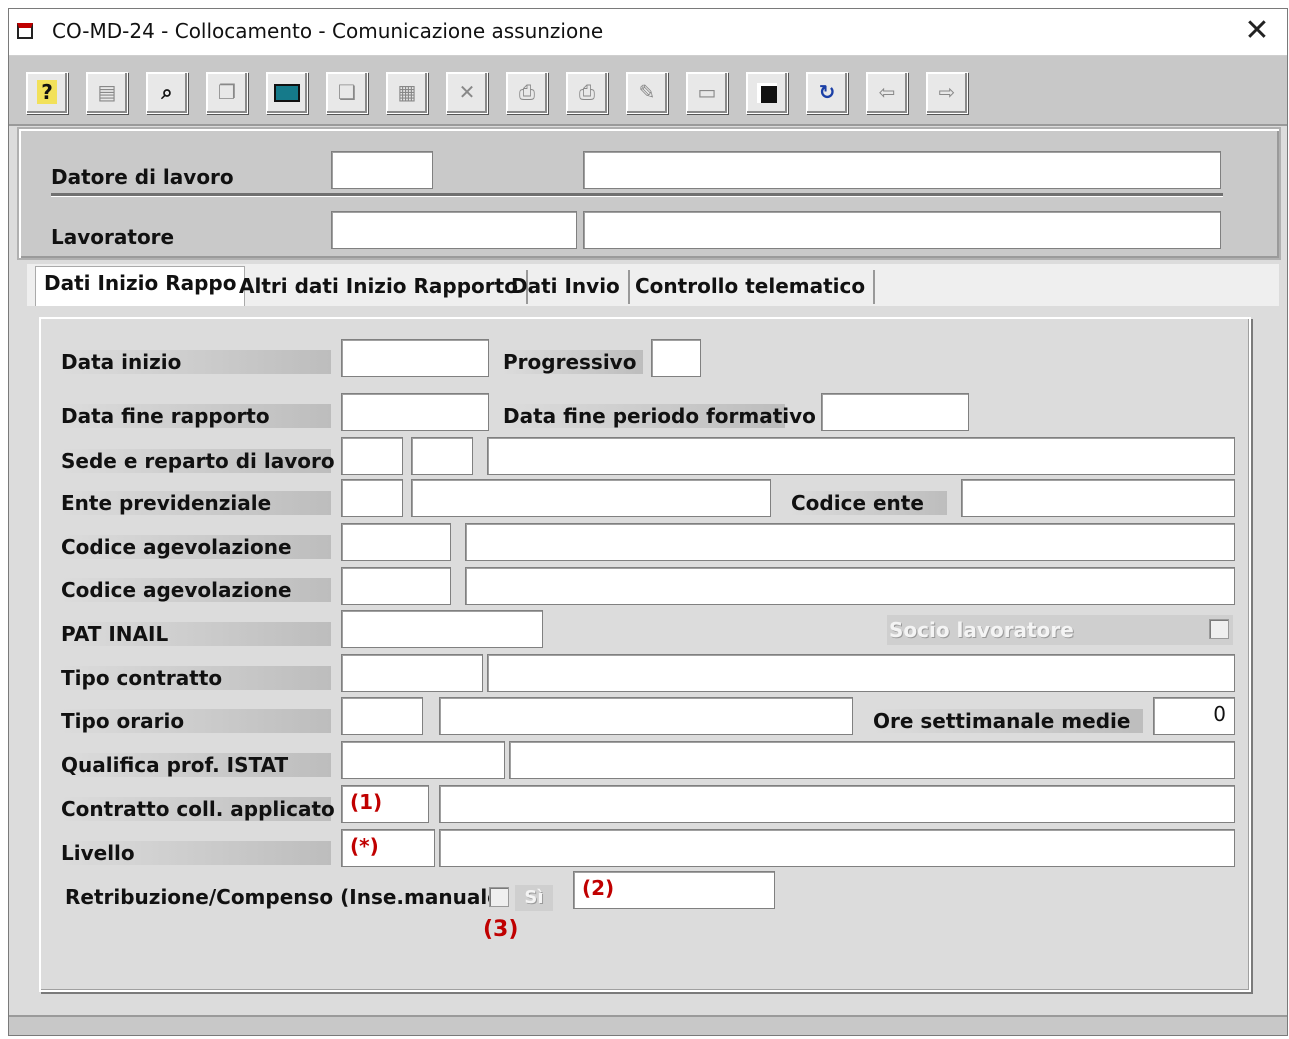 This screenshot has height=1039, width=1289. Describe the element at coordinates (850, 586) in the screenshot. I see `codice-agevolazione-2-description-input` at that location.